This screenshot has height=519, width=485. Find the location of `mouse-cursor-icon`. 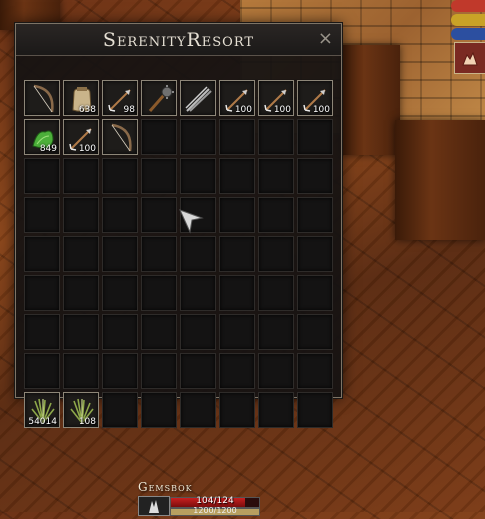

mouse-cursor-icon is located at coordinates (191, 221).